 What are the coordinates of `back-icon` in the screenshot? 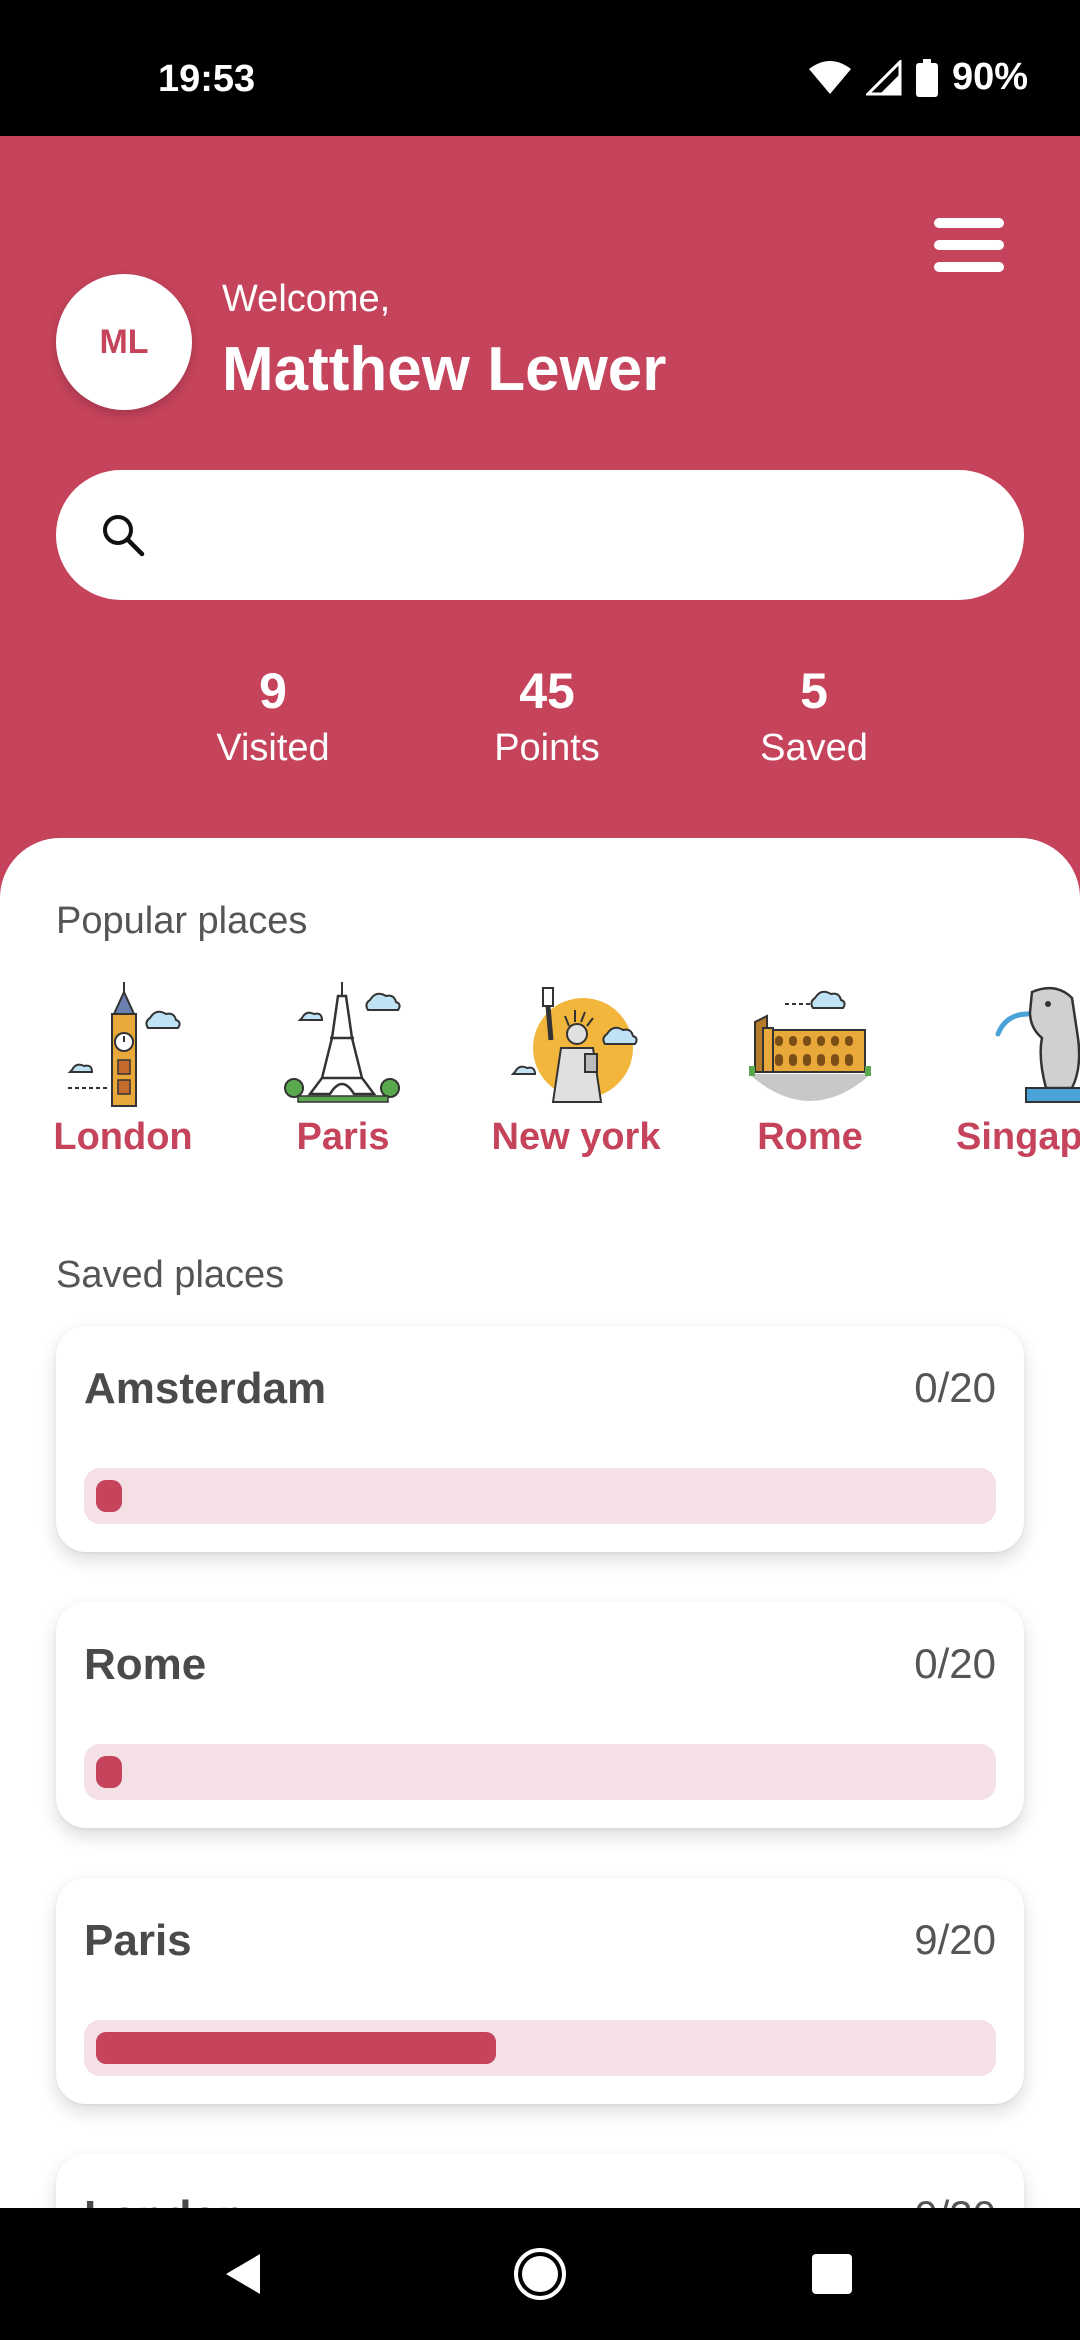 It's located at (243, 2274).